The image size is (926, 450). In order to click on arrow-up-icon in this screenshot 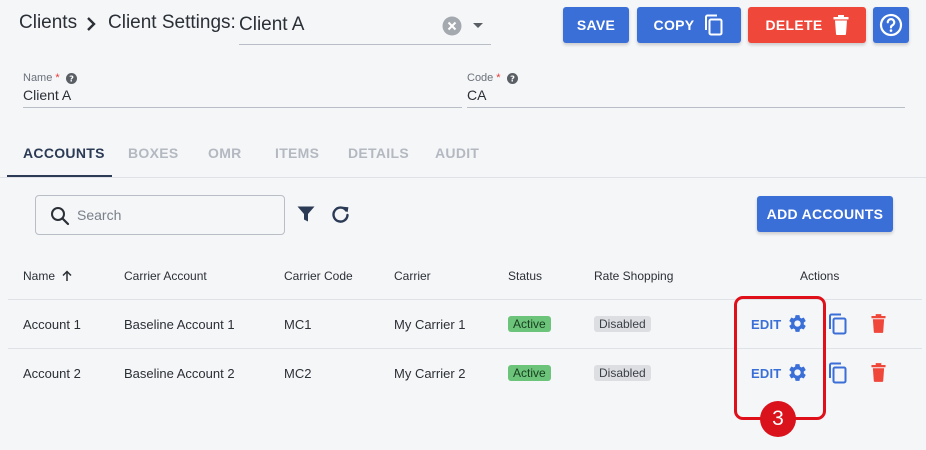, I will do `click(67, 275)`.